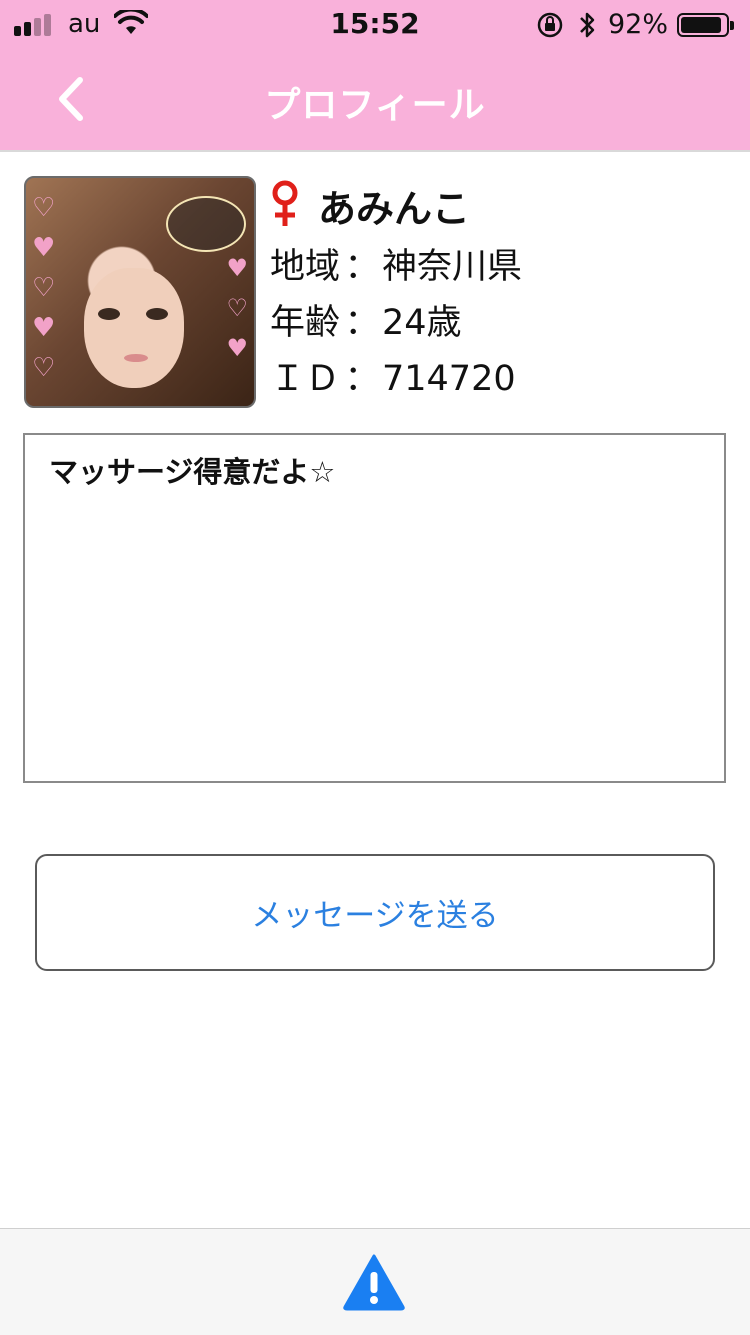  I want to click on age-label: 年齢, so click(305, 323).